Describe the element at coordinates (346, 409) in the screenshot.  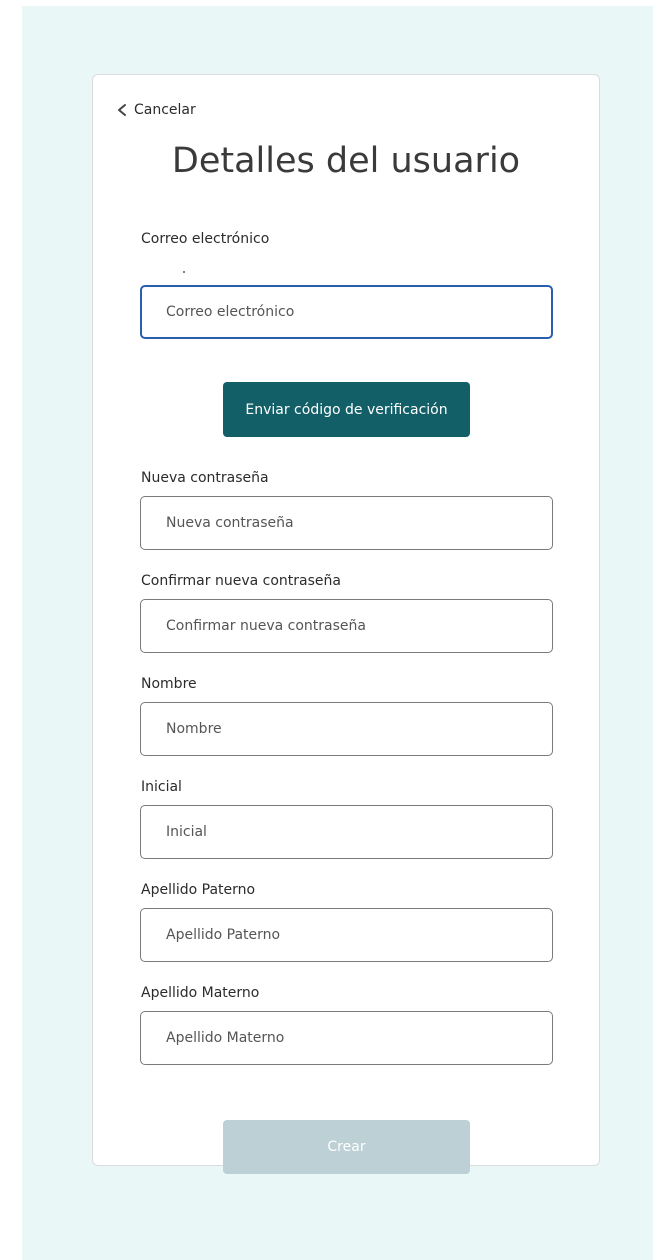
I see `send-verification-code-button: Enviar código de verificación` at that location.